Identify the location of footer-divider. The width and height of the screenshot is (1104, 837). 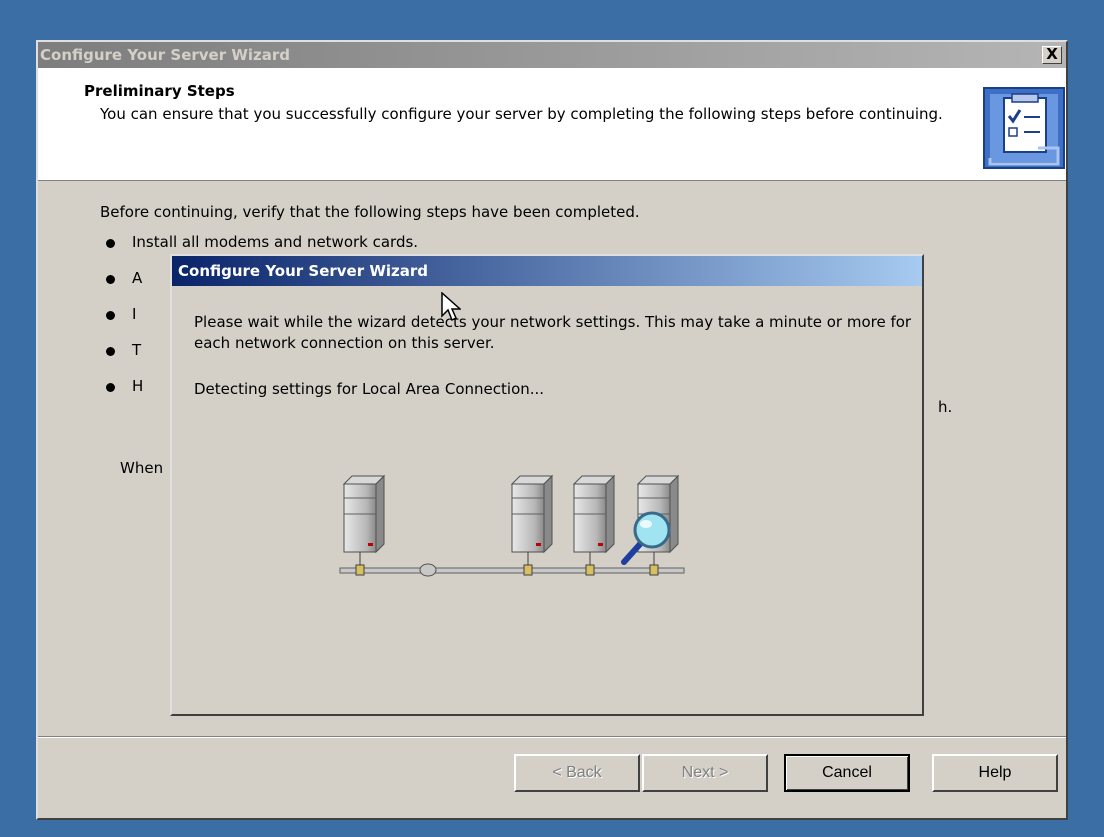
(552, 737).